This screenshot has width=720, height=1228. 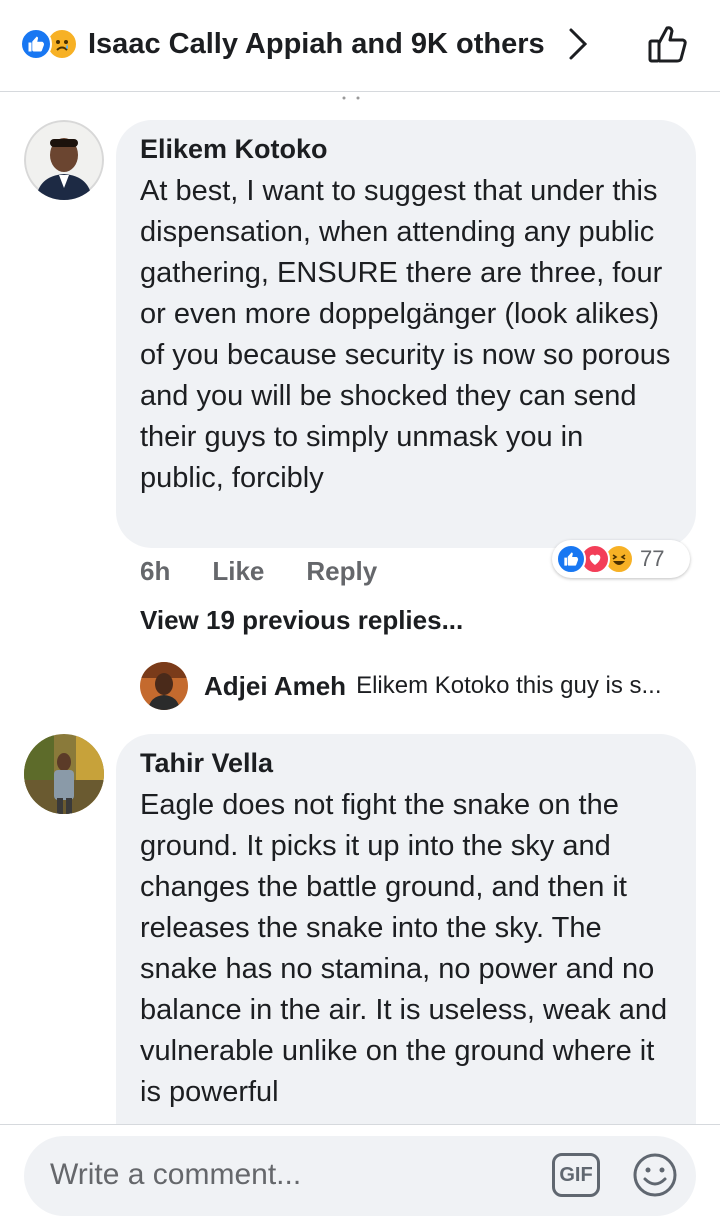 What do you see at coordinates (406, 149) in the screenshot?
I see `comment-author: Elikem Kotoko` at bounding box center [406, 149].